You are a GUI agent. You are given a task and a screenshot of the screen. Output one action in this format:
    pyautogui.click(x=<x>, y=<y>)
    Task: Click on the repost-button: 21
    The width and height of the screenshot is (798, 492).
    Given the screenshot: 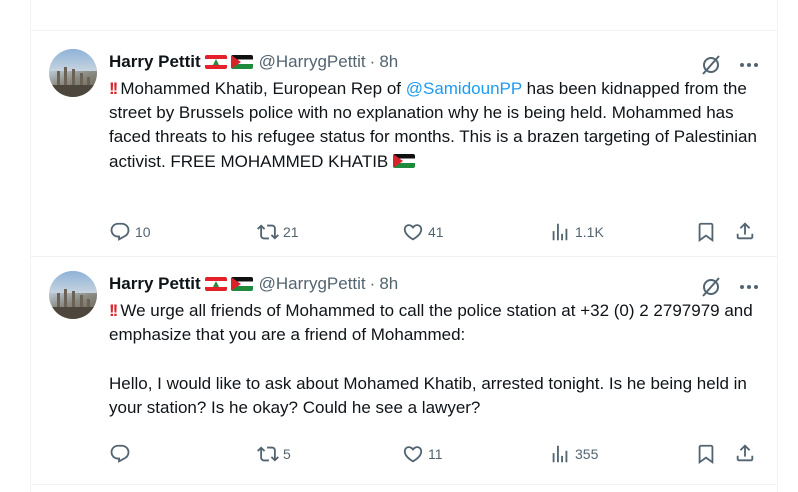 What is the action you would take?
    pyautogui.click(x=278, y=232)
    